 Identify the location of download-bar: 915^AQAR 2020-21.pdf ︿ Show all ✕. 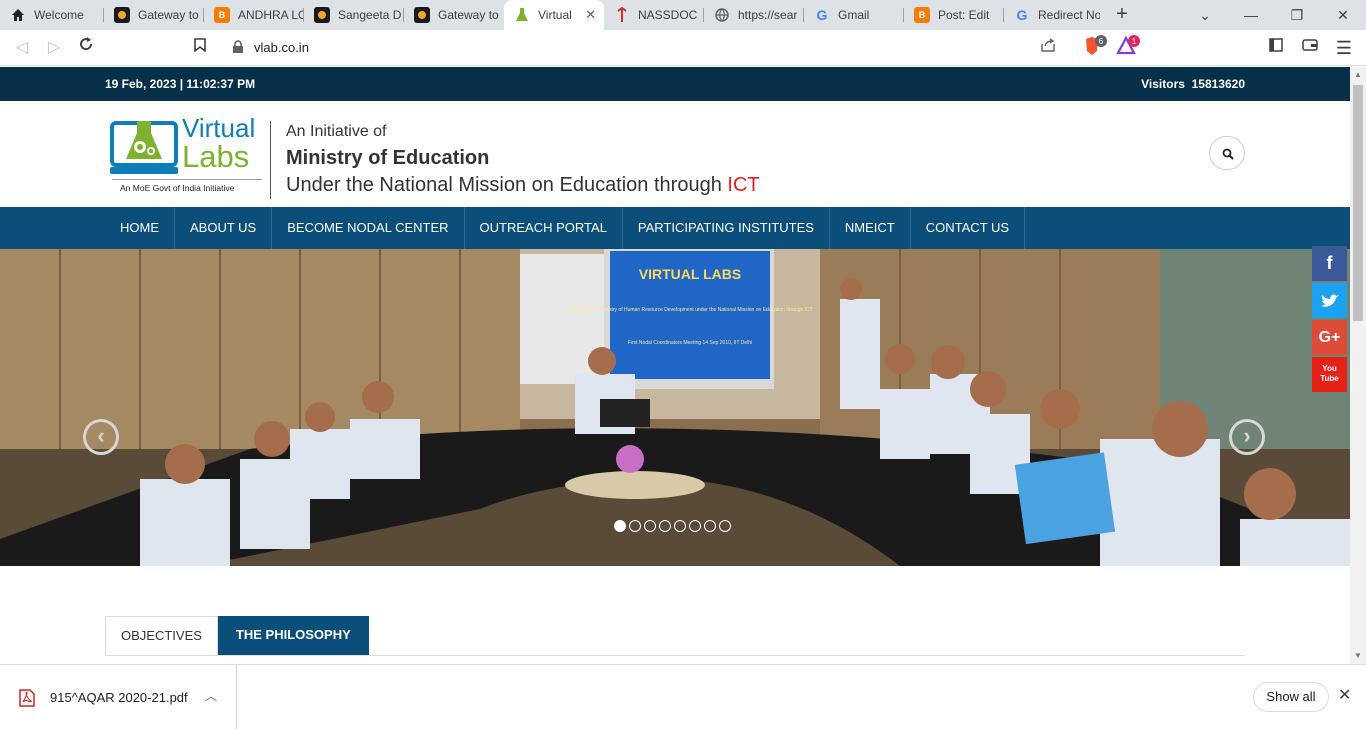
(683, 696).